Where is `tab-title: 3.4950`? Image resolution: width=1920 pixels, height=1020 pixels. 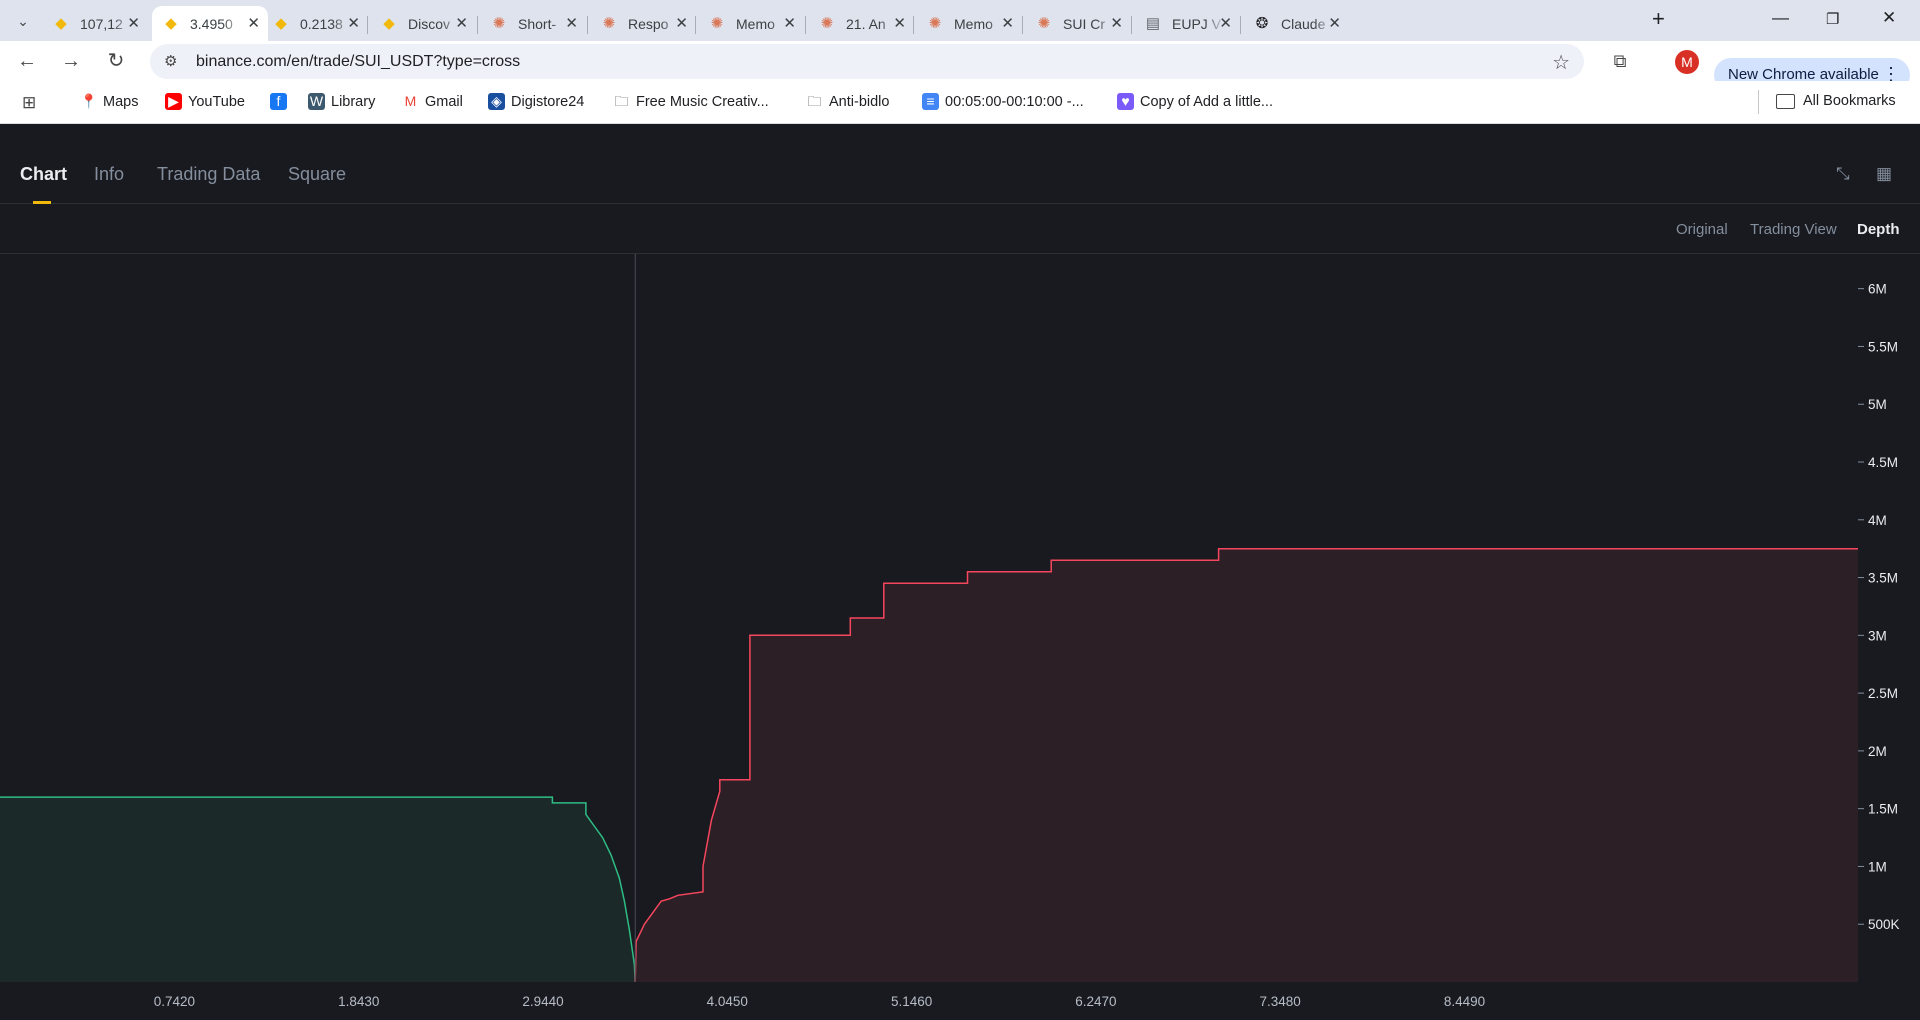
tab-title: 3.4950 is located at coordinates (211, 23).